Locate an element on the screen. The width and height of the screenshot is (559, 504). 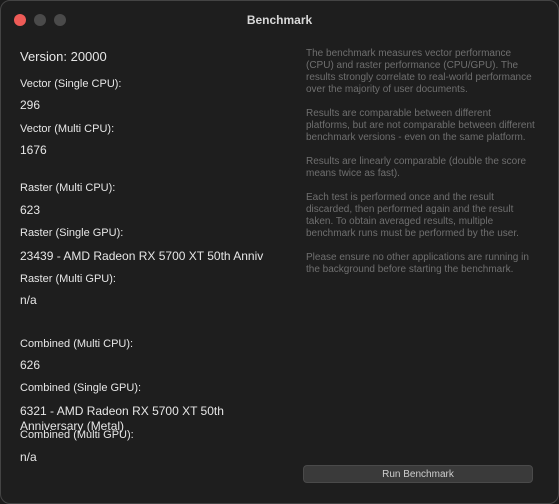
raster-multi-cpu-label: Raster (Multi CPU): is located at coordinates (68, 188).